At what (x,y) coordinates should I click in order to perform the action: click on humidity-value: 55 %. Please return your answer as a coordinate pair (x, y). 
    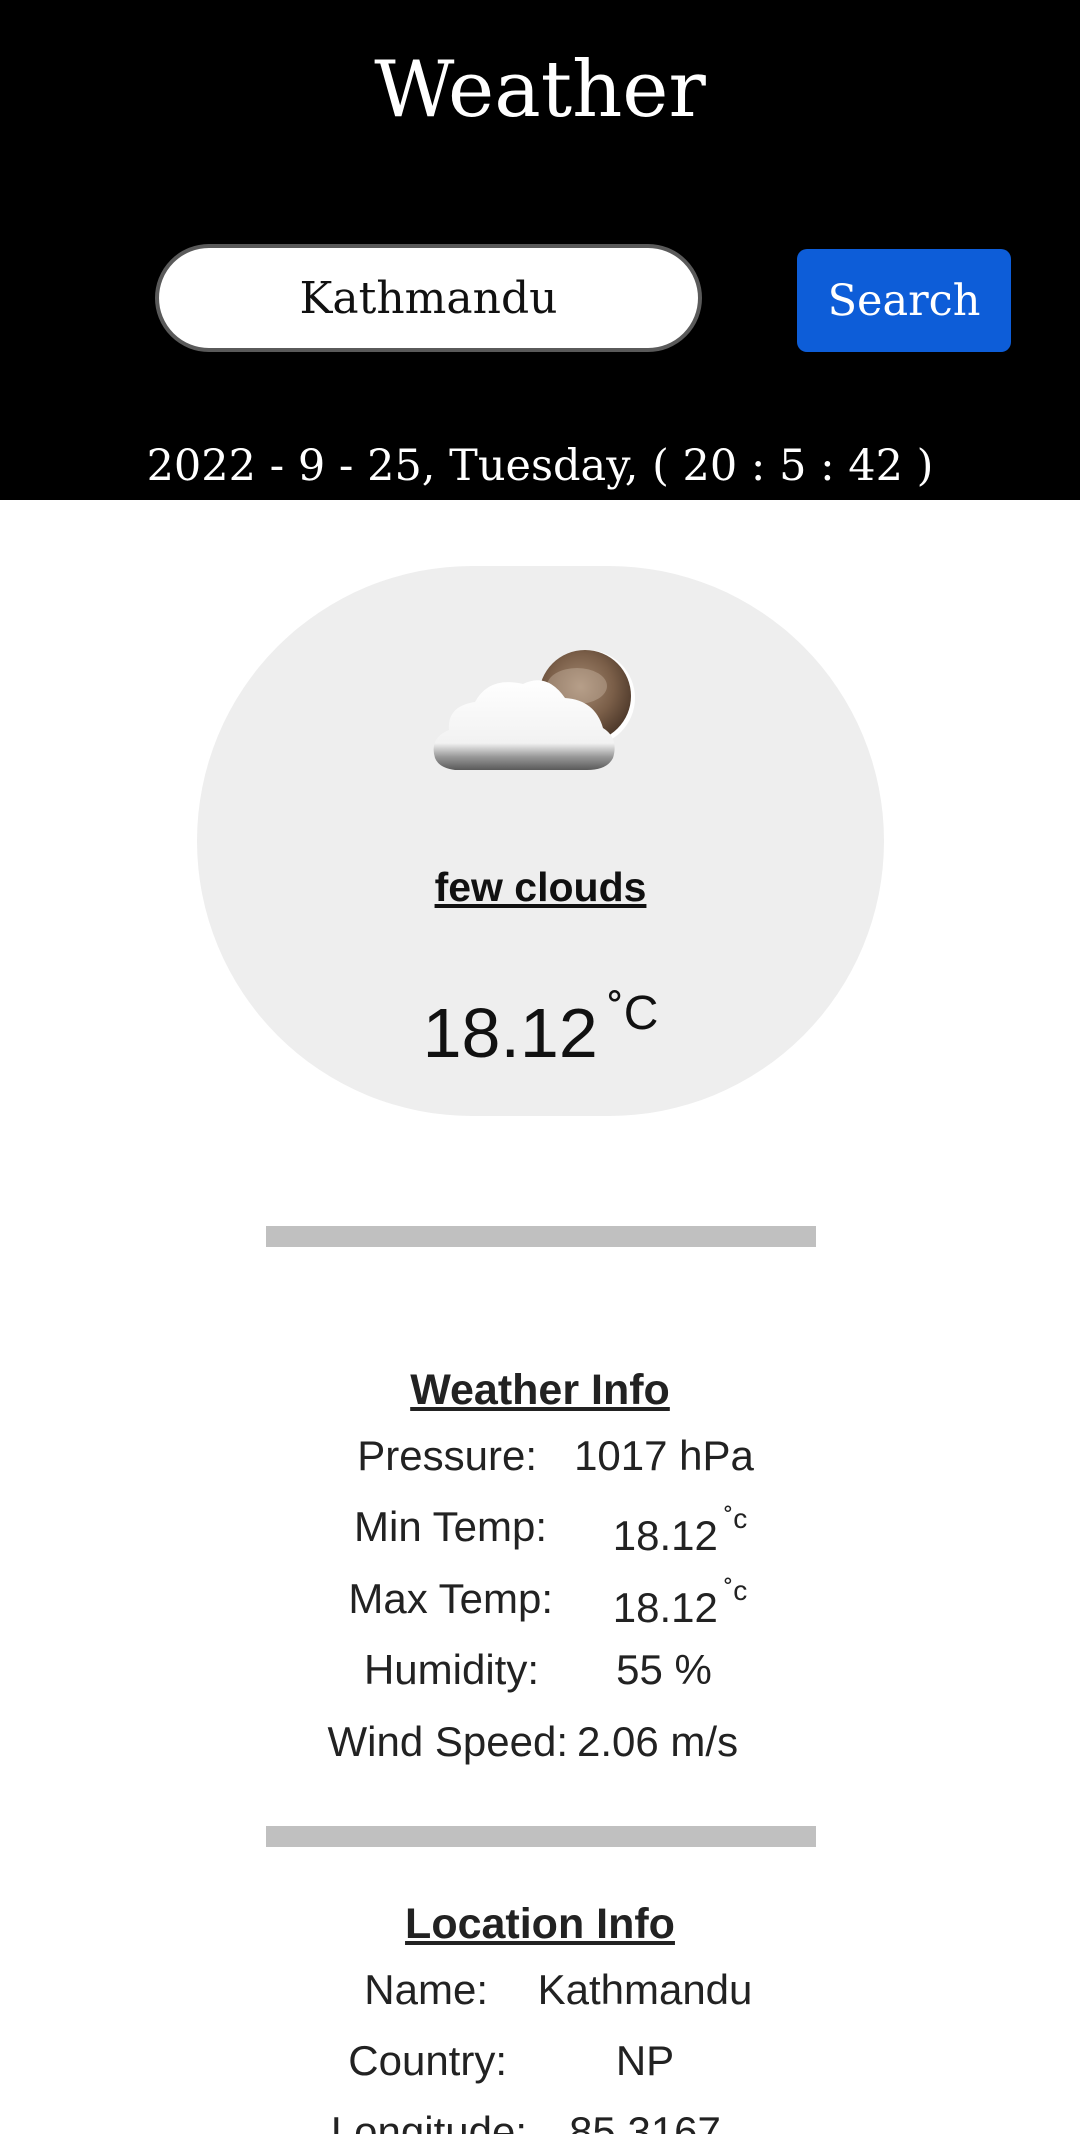
    Looking at the image, I should click on (664, 1669).